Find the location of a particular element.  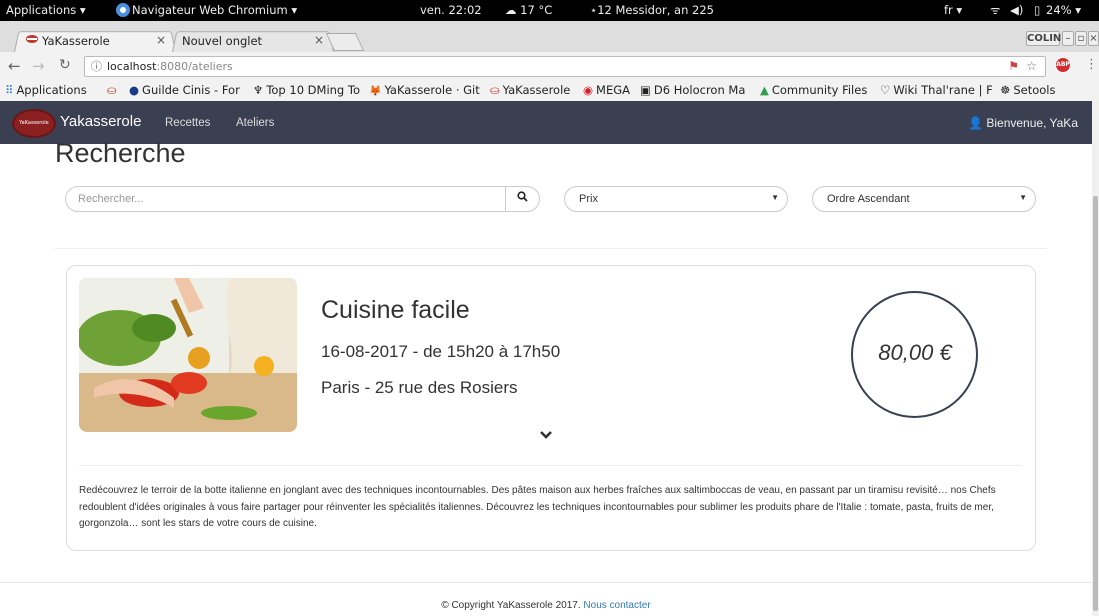

user-icon: 👤 is located at coordinates (976, 123).